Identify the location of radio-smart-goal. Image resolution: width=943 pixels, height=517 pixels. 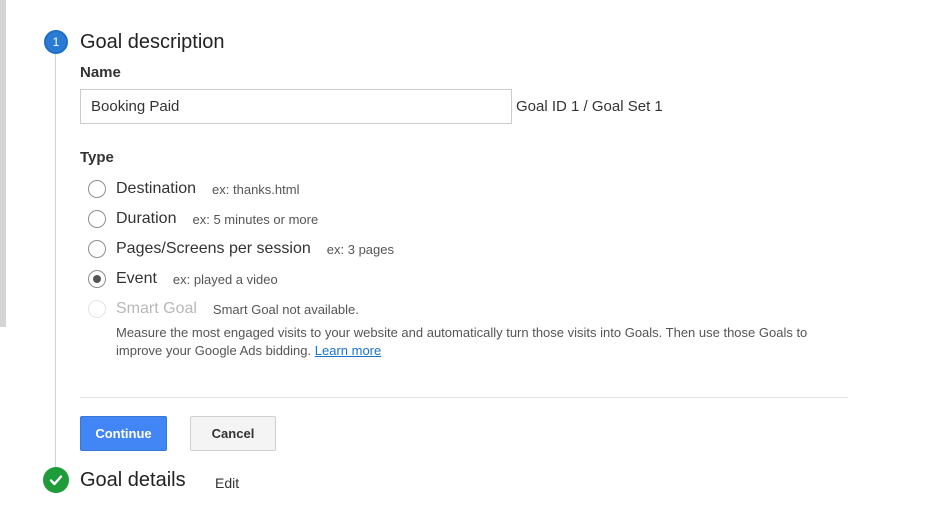
(97, 309).